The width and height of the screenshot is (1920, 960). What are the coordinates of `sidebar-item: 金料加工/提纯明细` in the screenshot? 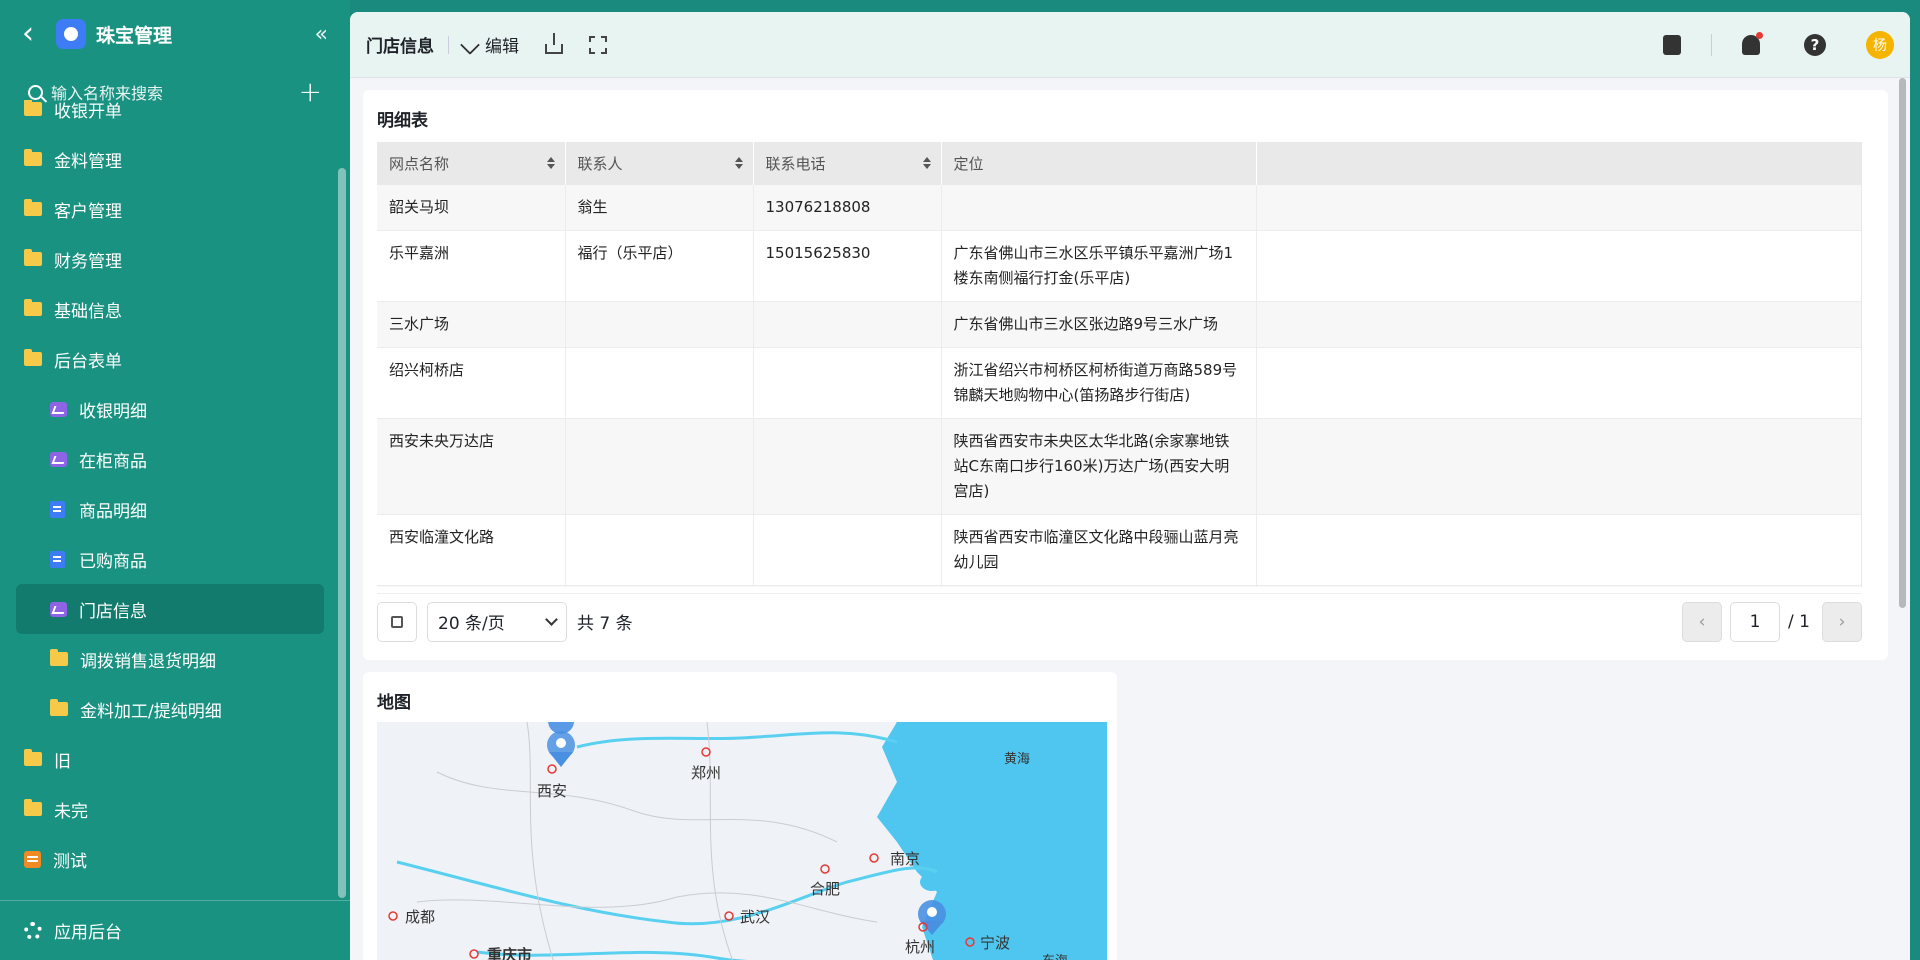 It's located at (170, 709).